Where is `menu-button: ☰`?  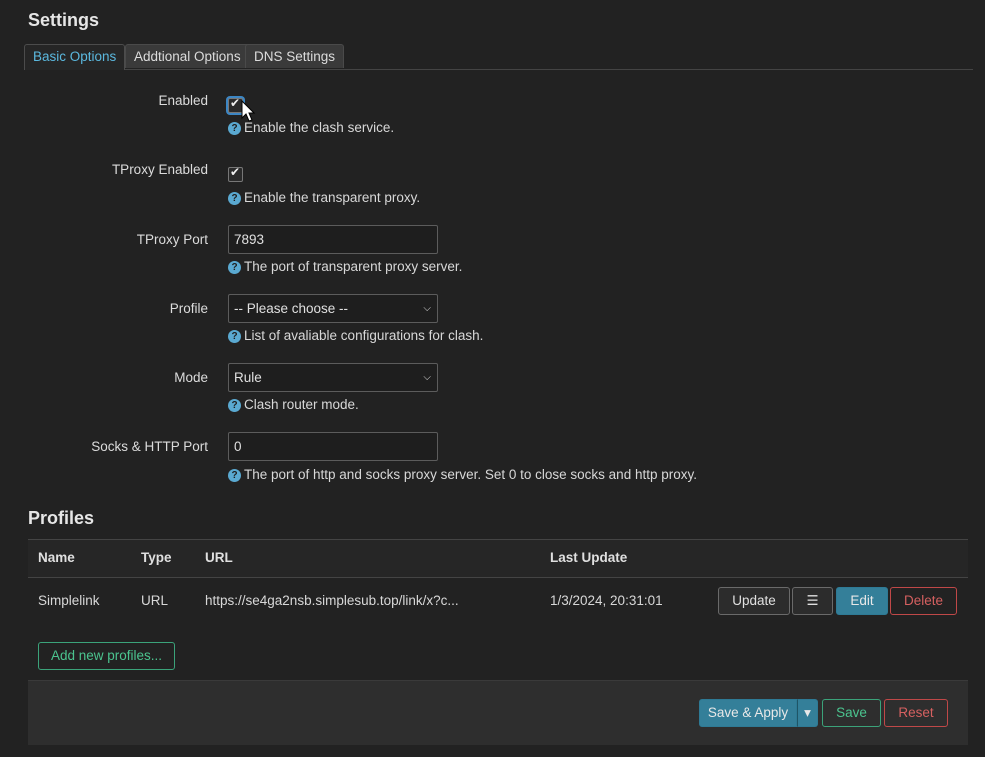
menu-button: ☰ is located at coordinates (812, 601).